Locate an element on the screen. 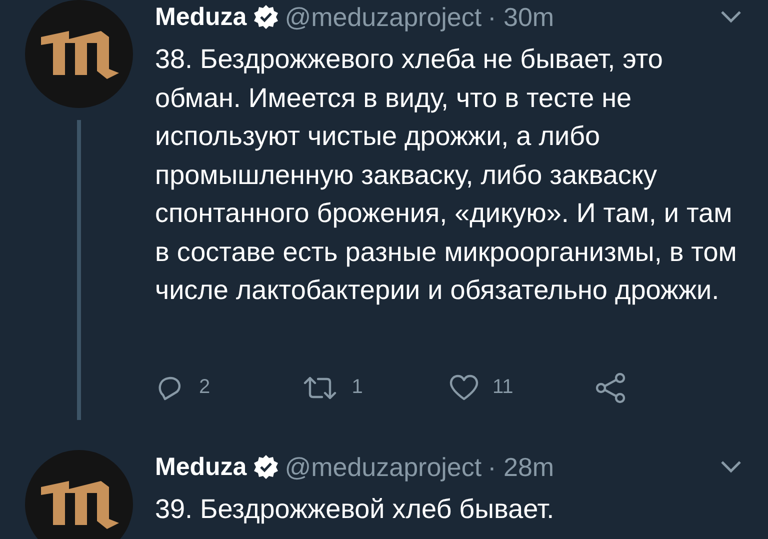  timestamp: · 30m is located at coordinates (521, 17).